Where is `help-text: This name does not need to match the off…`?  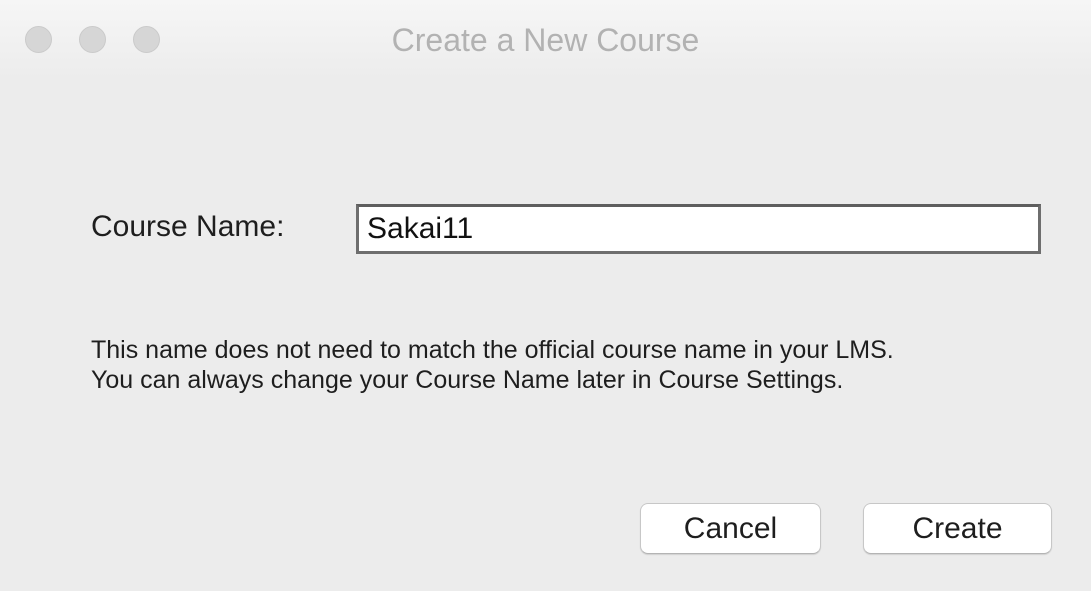
help-text: This name does not need to match the off… is located at coordinates (492, 365).